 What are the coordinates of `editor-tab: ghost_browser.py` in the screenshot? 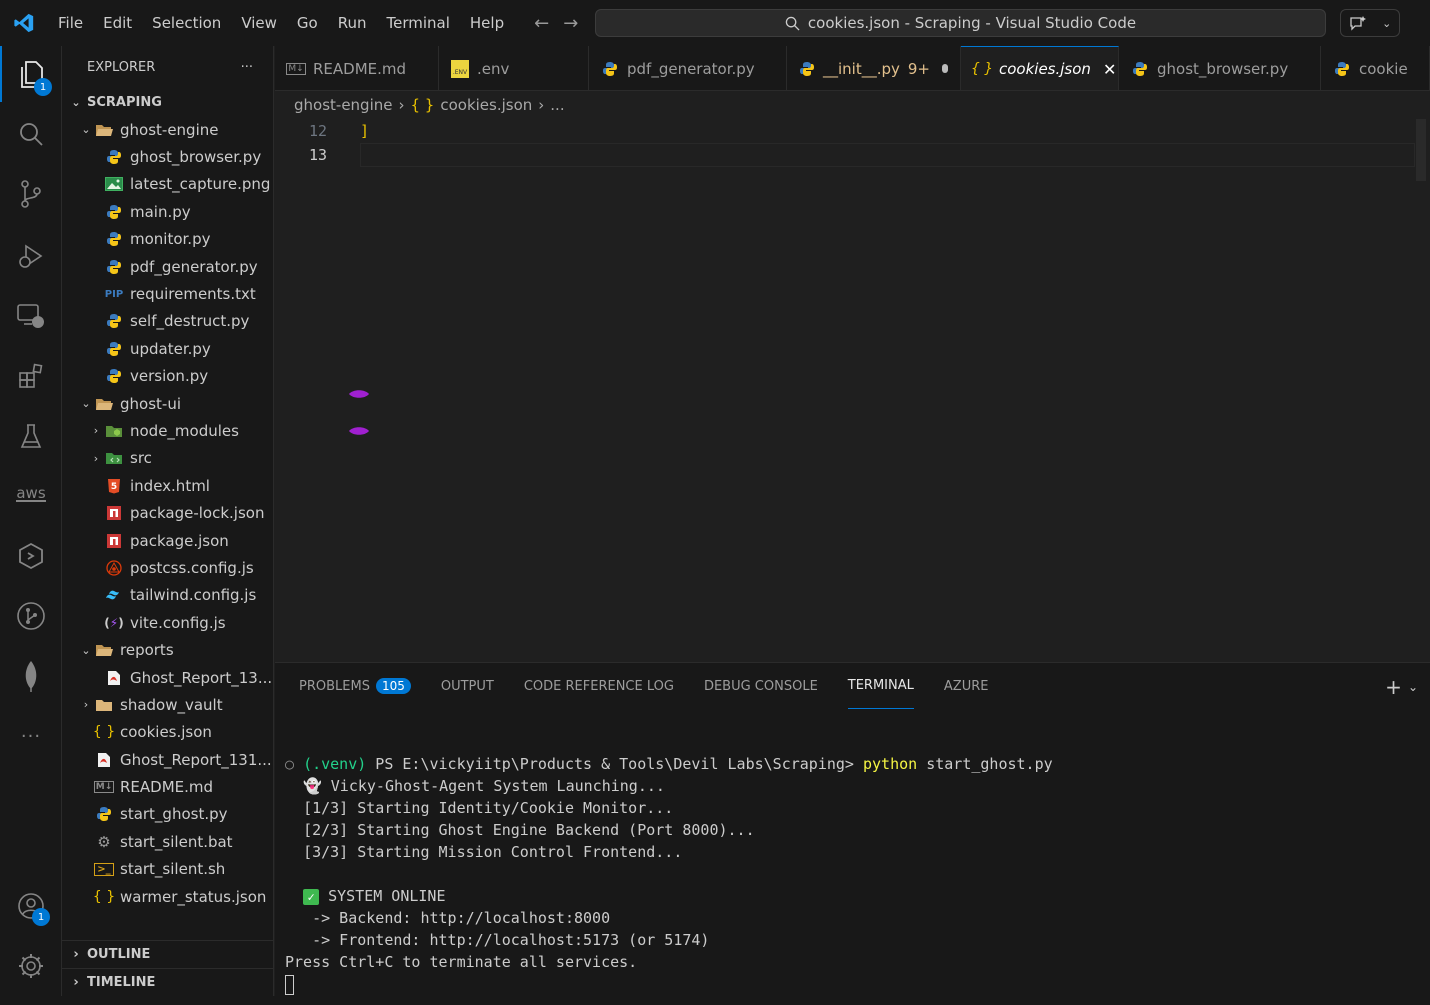 It's located at (1220, 68).